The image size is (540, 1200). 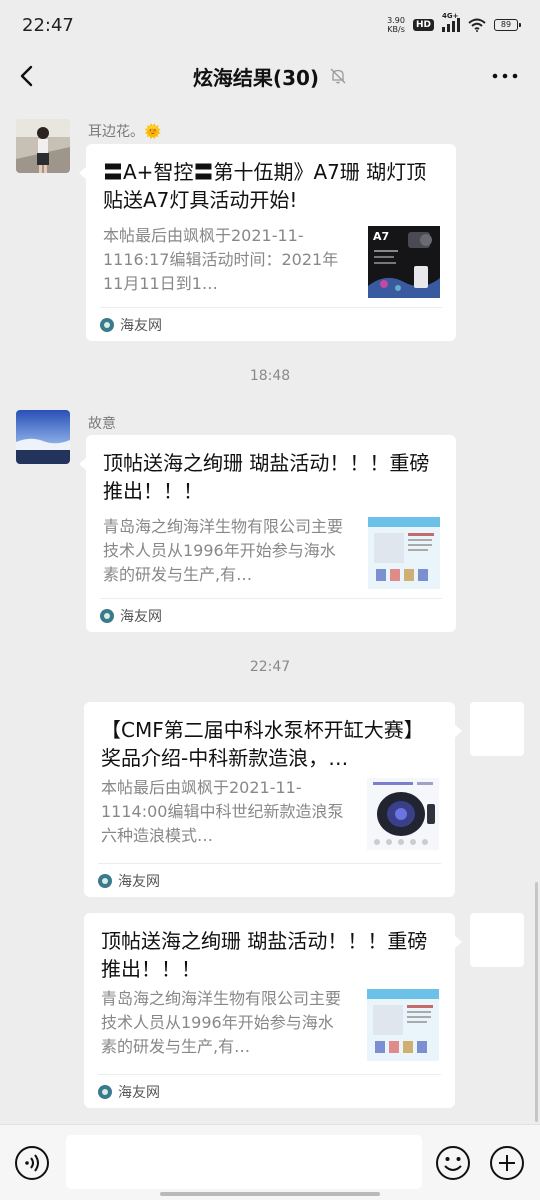 I want to click on sender-name: 故意, so click(x=102, y=424).